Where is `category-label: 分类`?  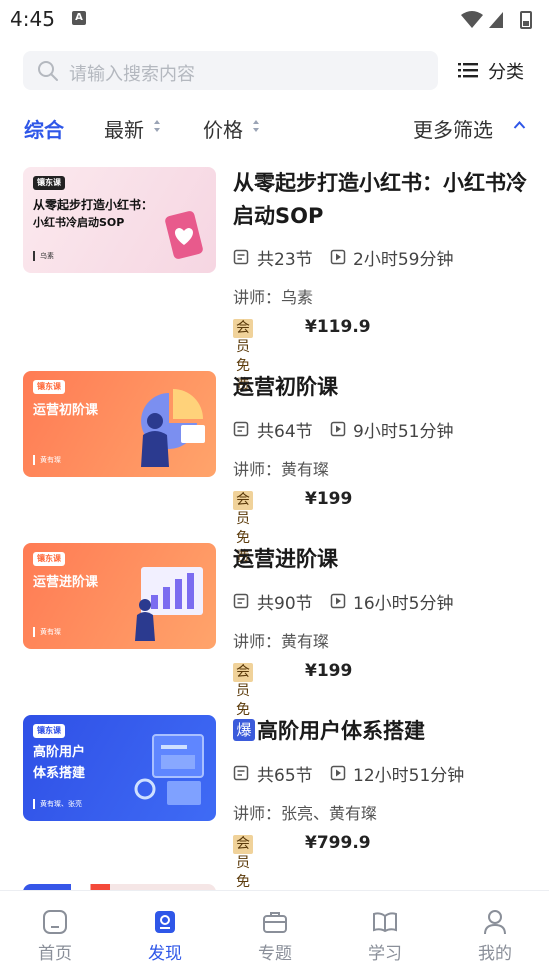
category-label: 分类 is located at coordinates (506, 72).